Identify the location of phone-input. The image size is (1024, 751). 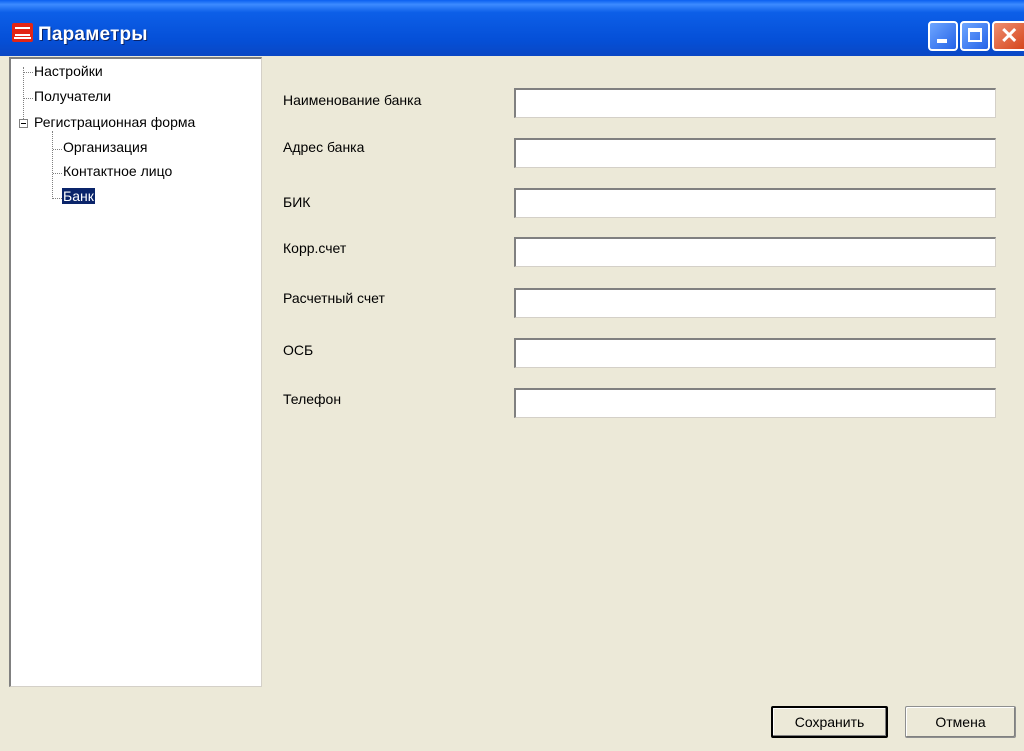
(755, 403).